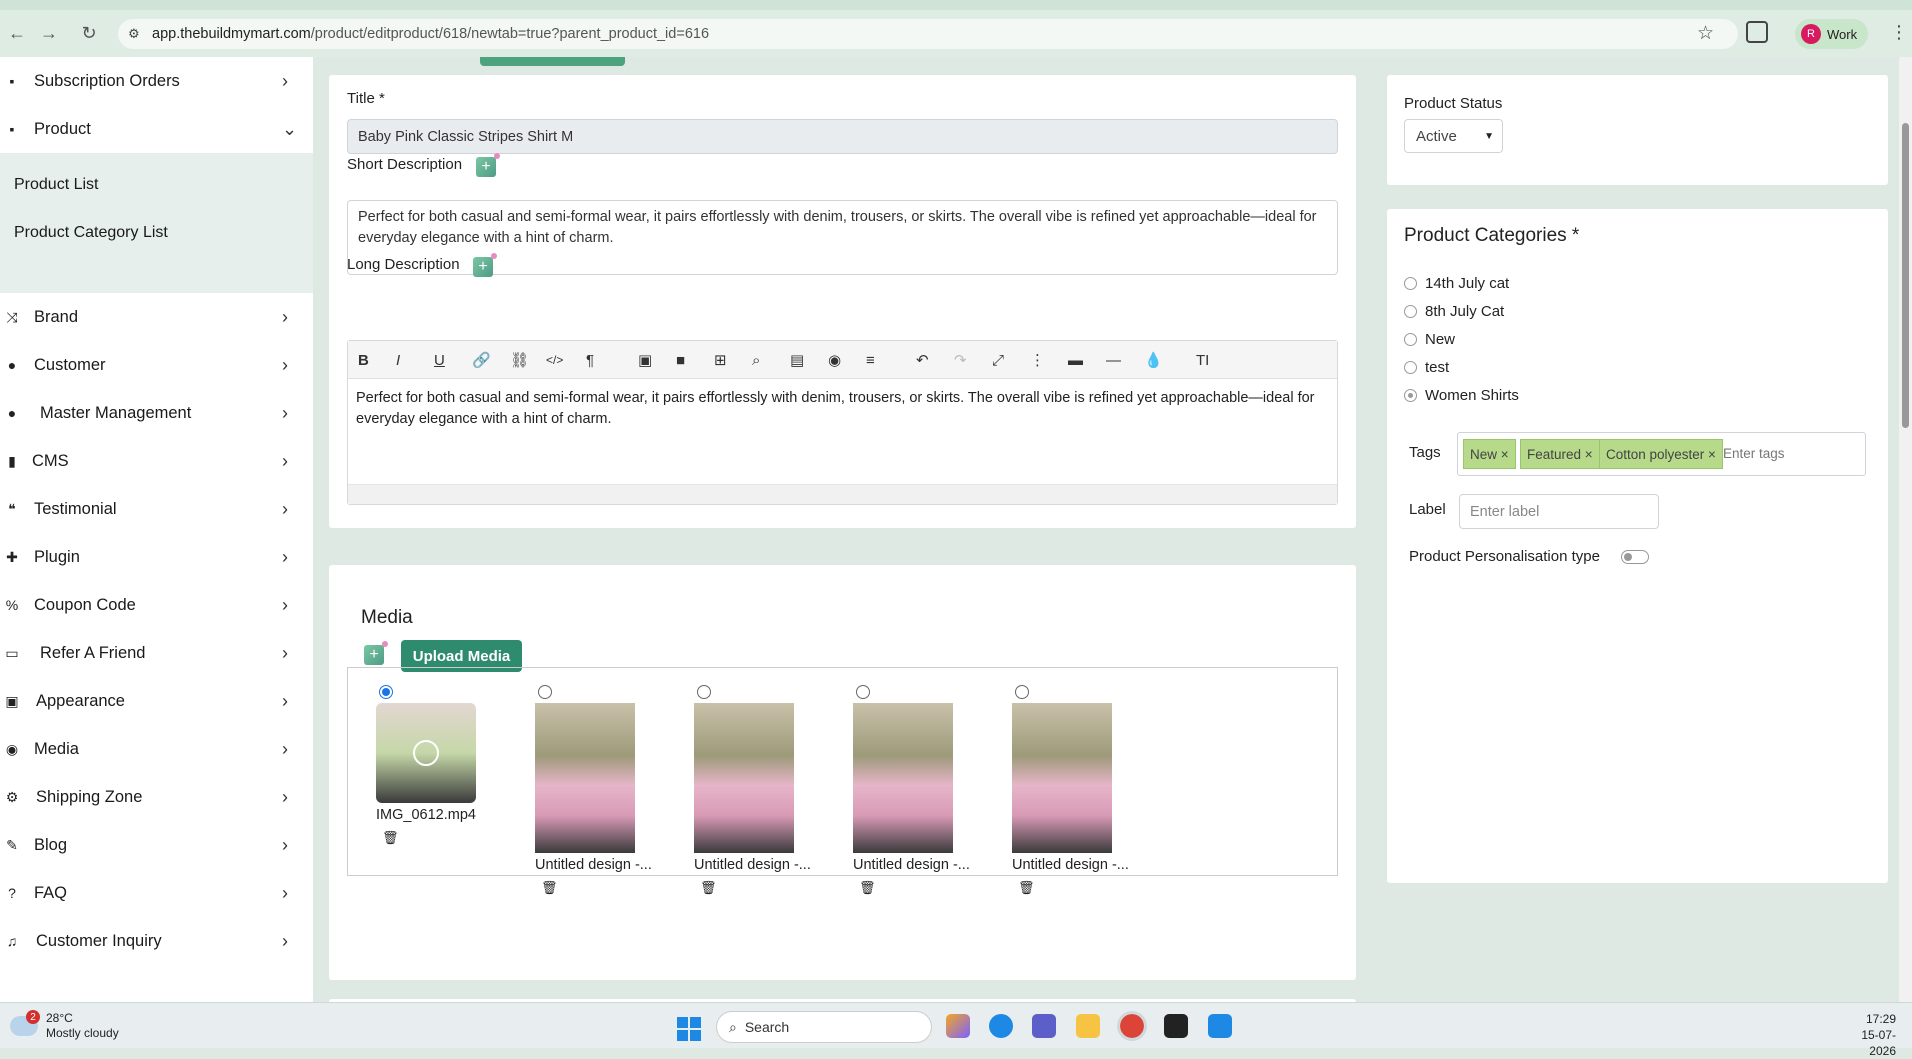  Describe the element at coordinates (1044, 1026) in the screenshot. I see `teams-icon` at that location.